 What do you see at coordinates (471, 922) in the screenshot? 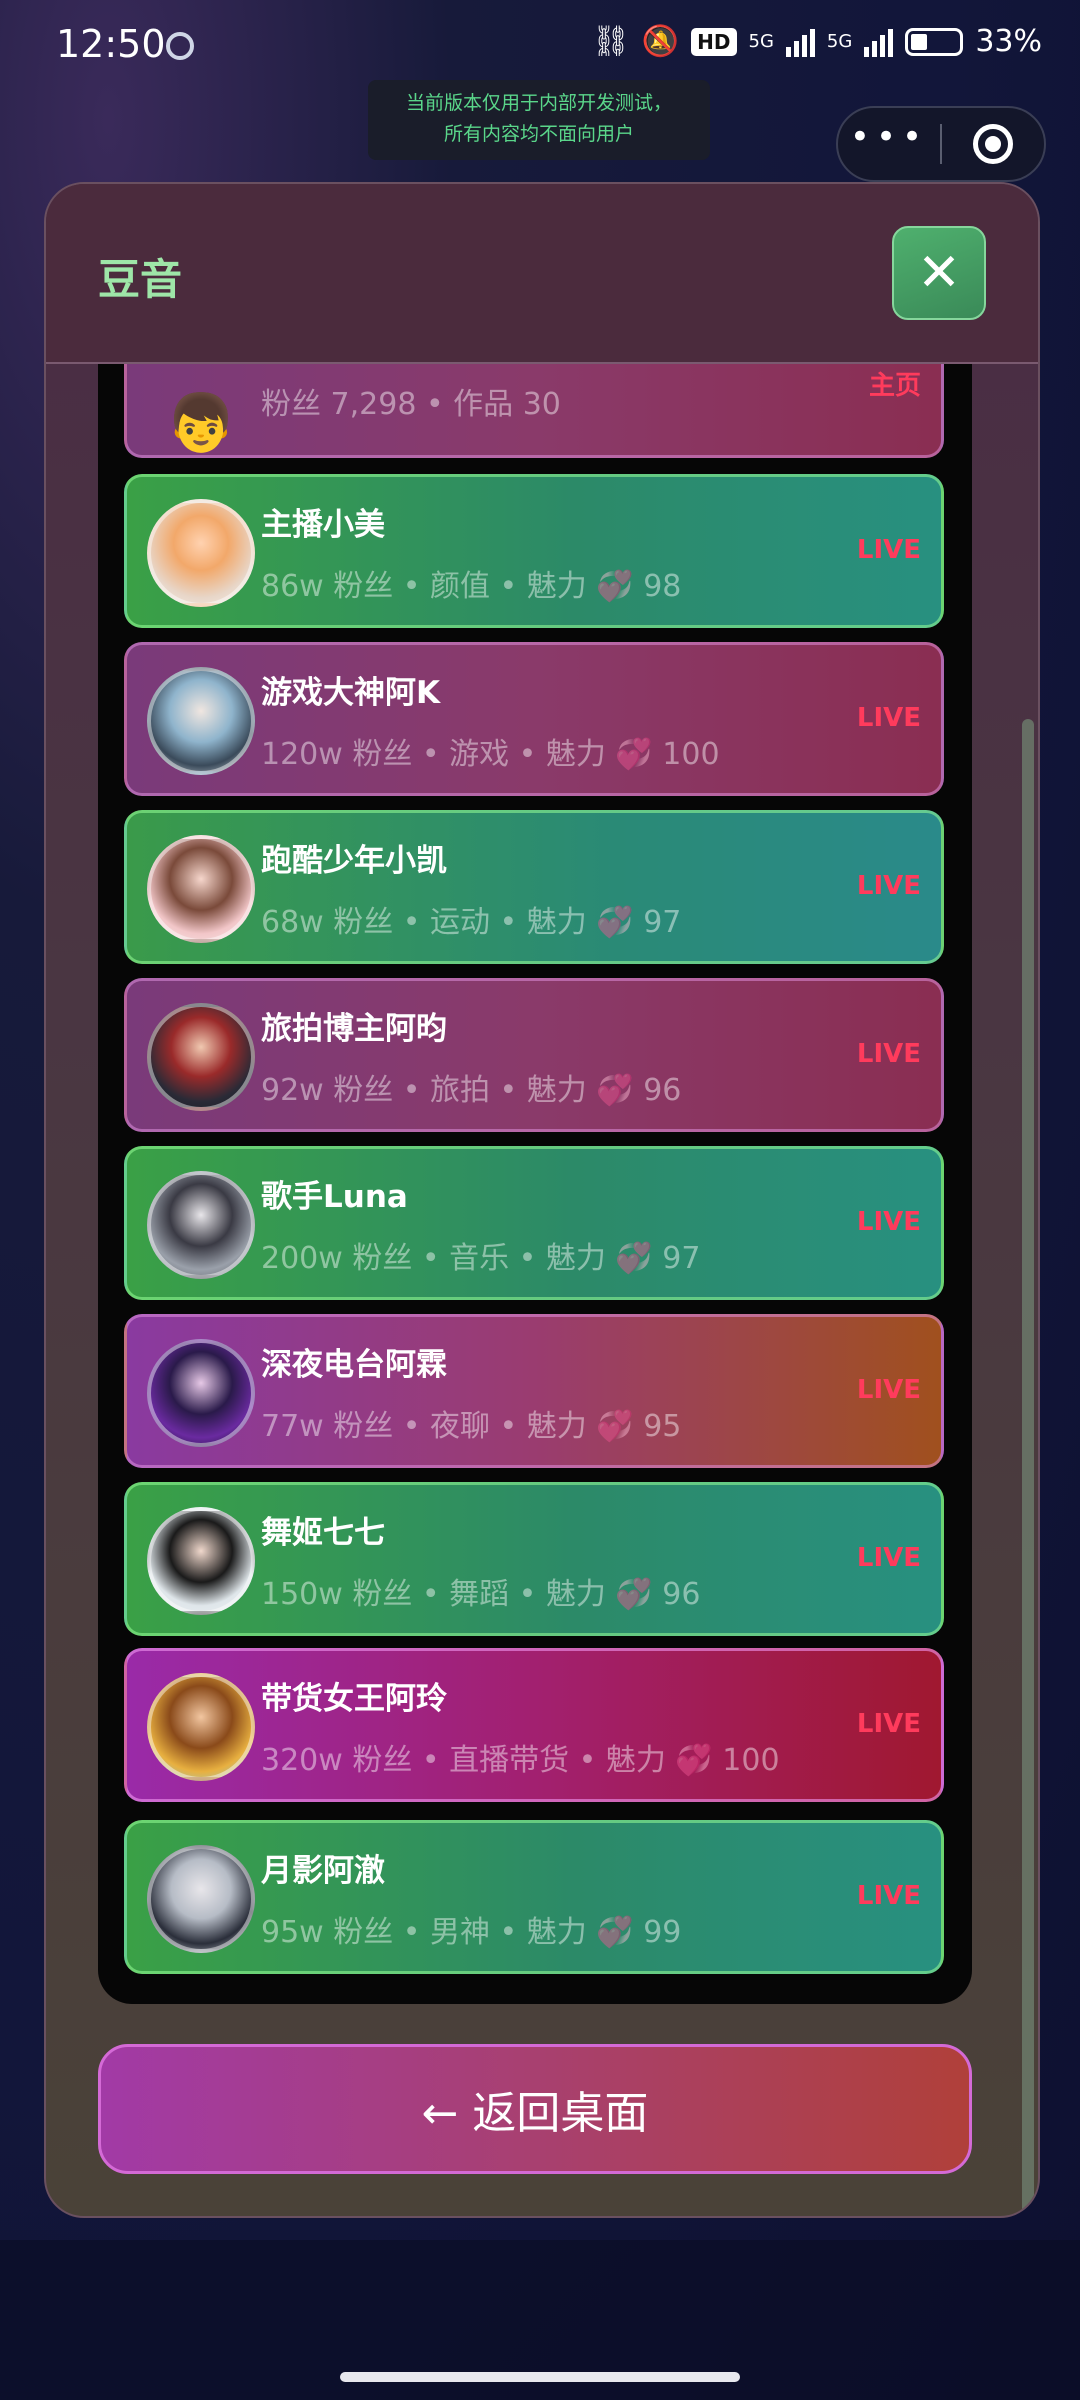
I see `streamer-meta: 68w 粉丝 • 运动 • 魅力 💞 97` at bounding box center [471, 922].